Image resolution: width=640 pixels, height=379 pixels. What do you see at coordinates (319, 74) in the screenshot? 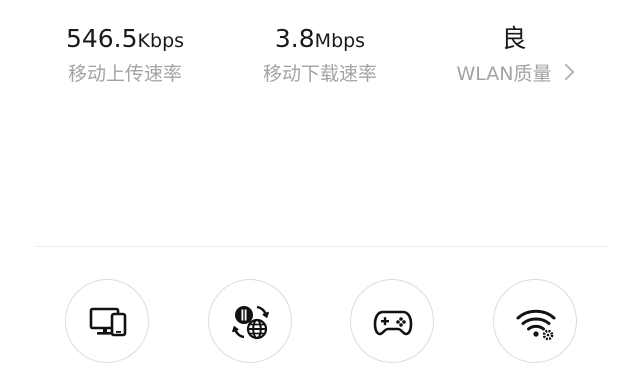
I see `download-rate-label: 移动下载速率` at bounding box center [319, 74].